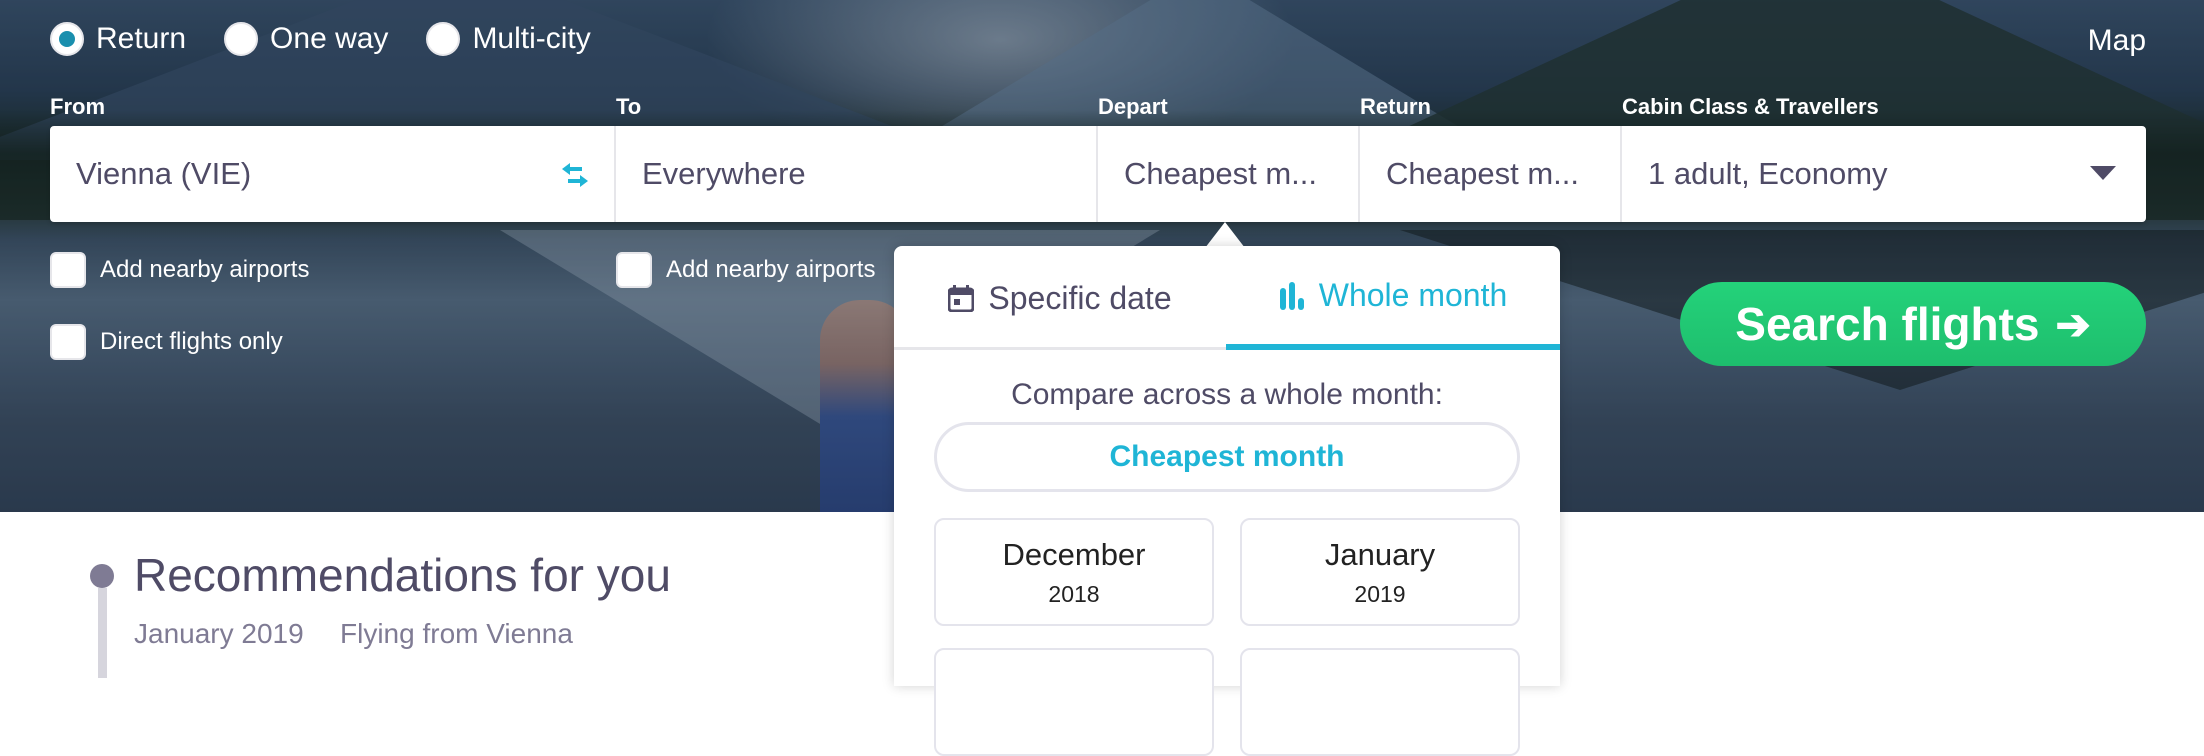  Describe the element at coordinates (857, 174) in the screenshot. I see `to-input: Everywhere` at that location.